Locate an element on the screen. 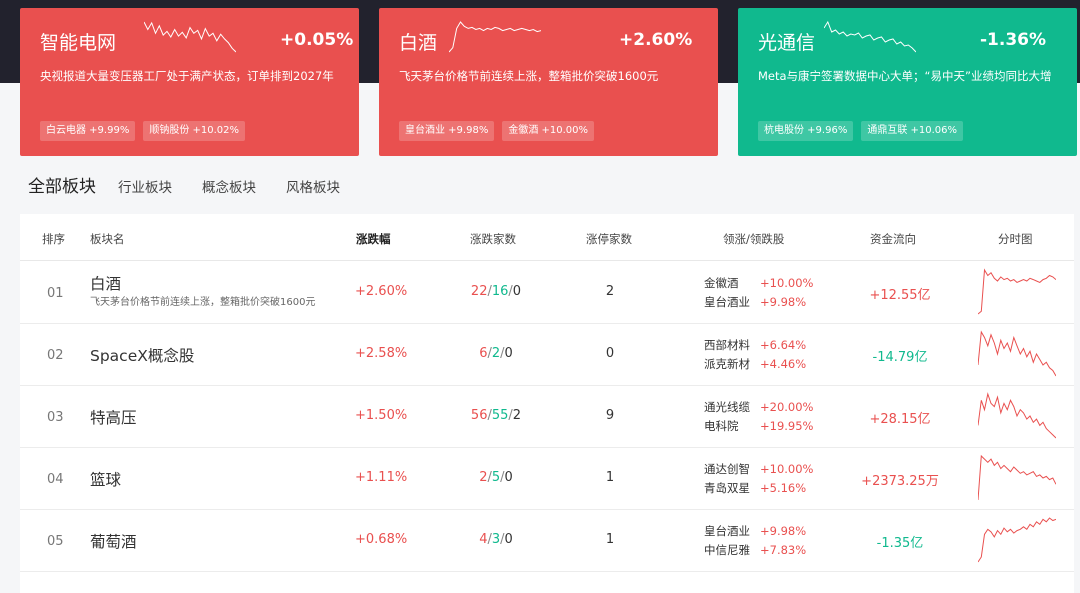 This screenshot has height=593, width=1080. leading-stock-change: +4.46% is located at coordinates (783, 364).